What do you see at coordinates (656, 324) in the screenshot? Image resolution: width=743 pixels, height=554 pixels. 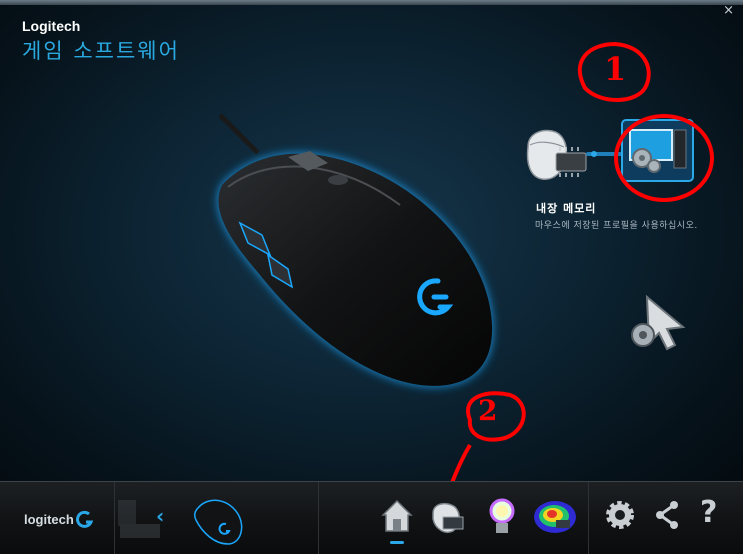 I see `pointer-settings-icon` at bounding box center [656, 324].